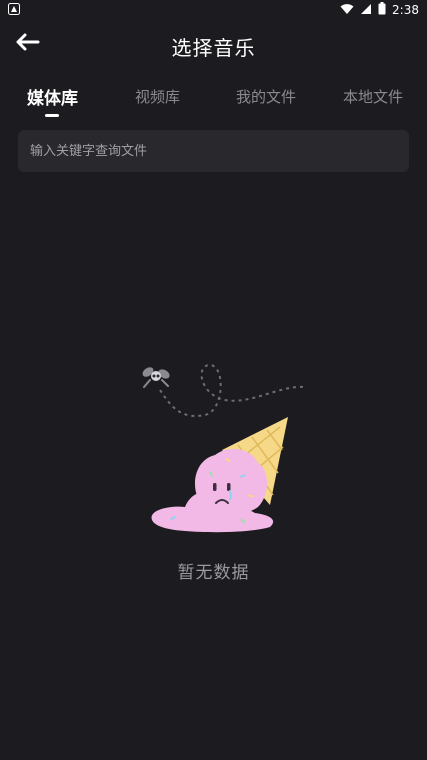 This screenshot has width=427, height=760. Describe the element at coordinates (157, 96) in the screenshot. I see `tab-video-library: 视频库` at that location.